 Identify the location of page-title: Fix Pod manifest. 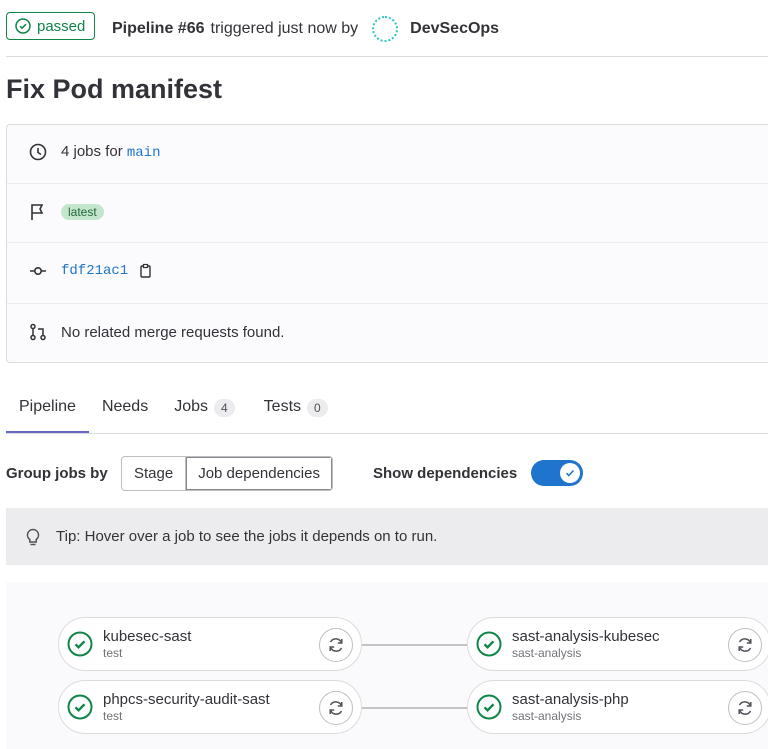
(114, 89).